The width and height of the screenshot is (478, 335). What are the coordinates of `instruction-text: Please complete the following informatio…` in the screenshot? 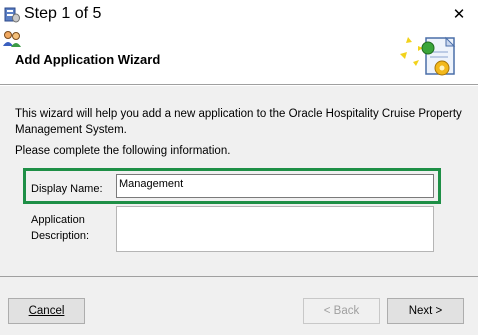 It's located at (123, 151).